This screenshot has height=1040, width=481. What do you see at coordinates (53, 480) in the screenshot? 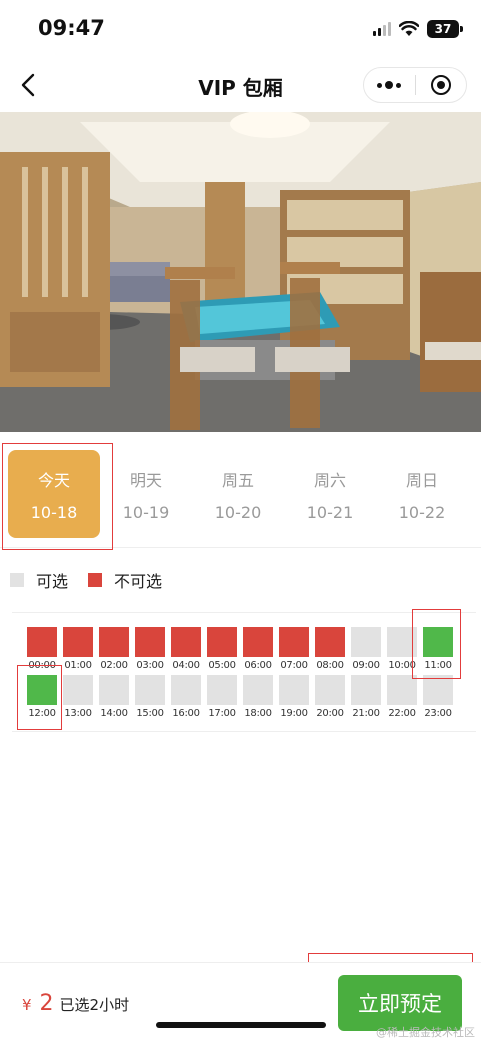
I see `date-tab-day: 今天` at bounding box center [53, 480].